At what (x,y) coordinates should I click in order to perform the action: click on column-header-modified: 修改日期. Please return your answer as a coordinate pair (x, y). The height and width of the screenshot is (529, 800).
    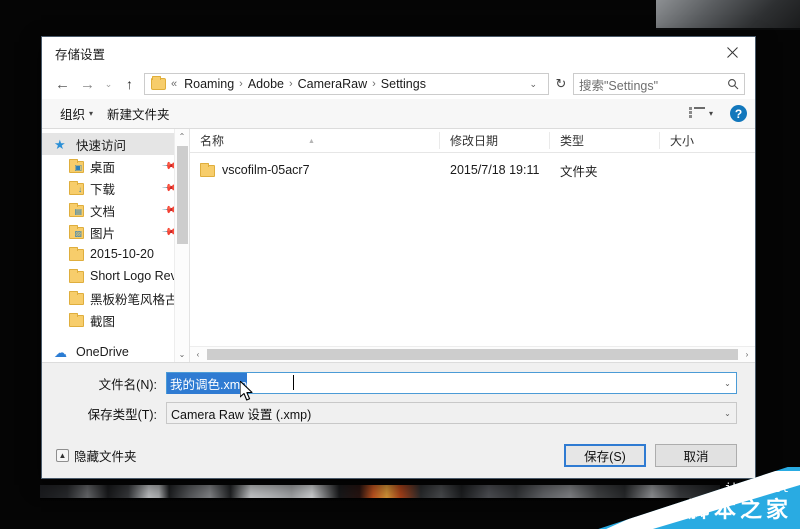
    Looking at the image, I should click on (495, 140).